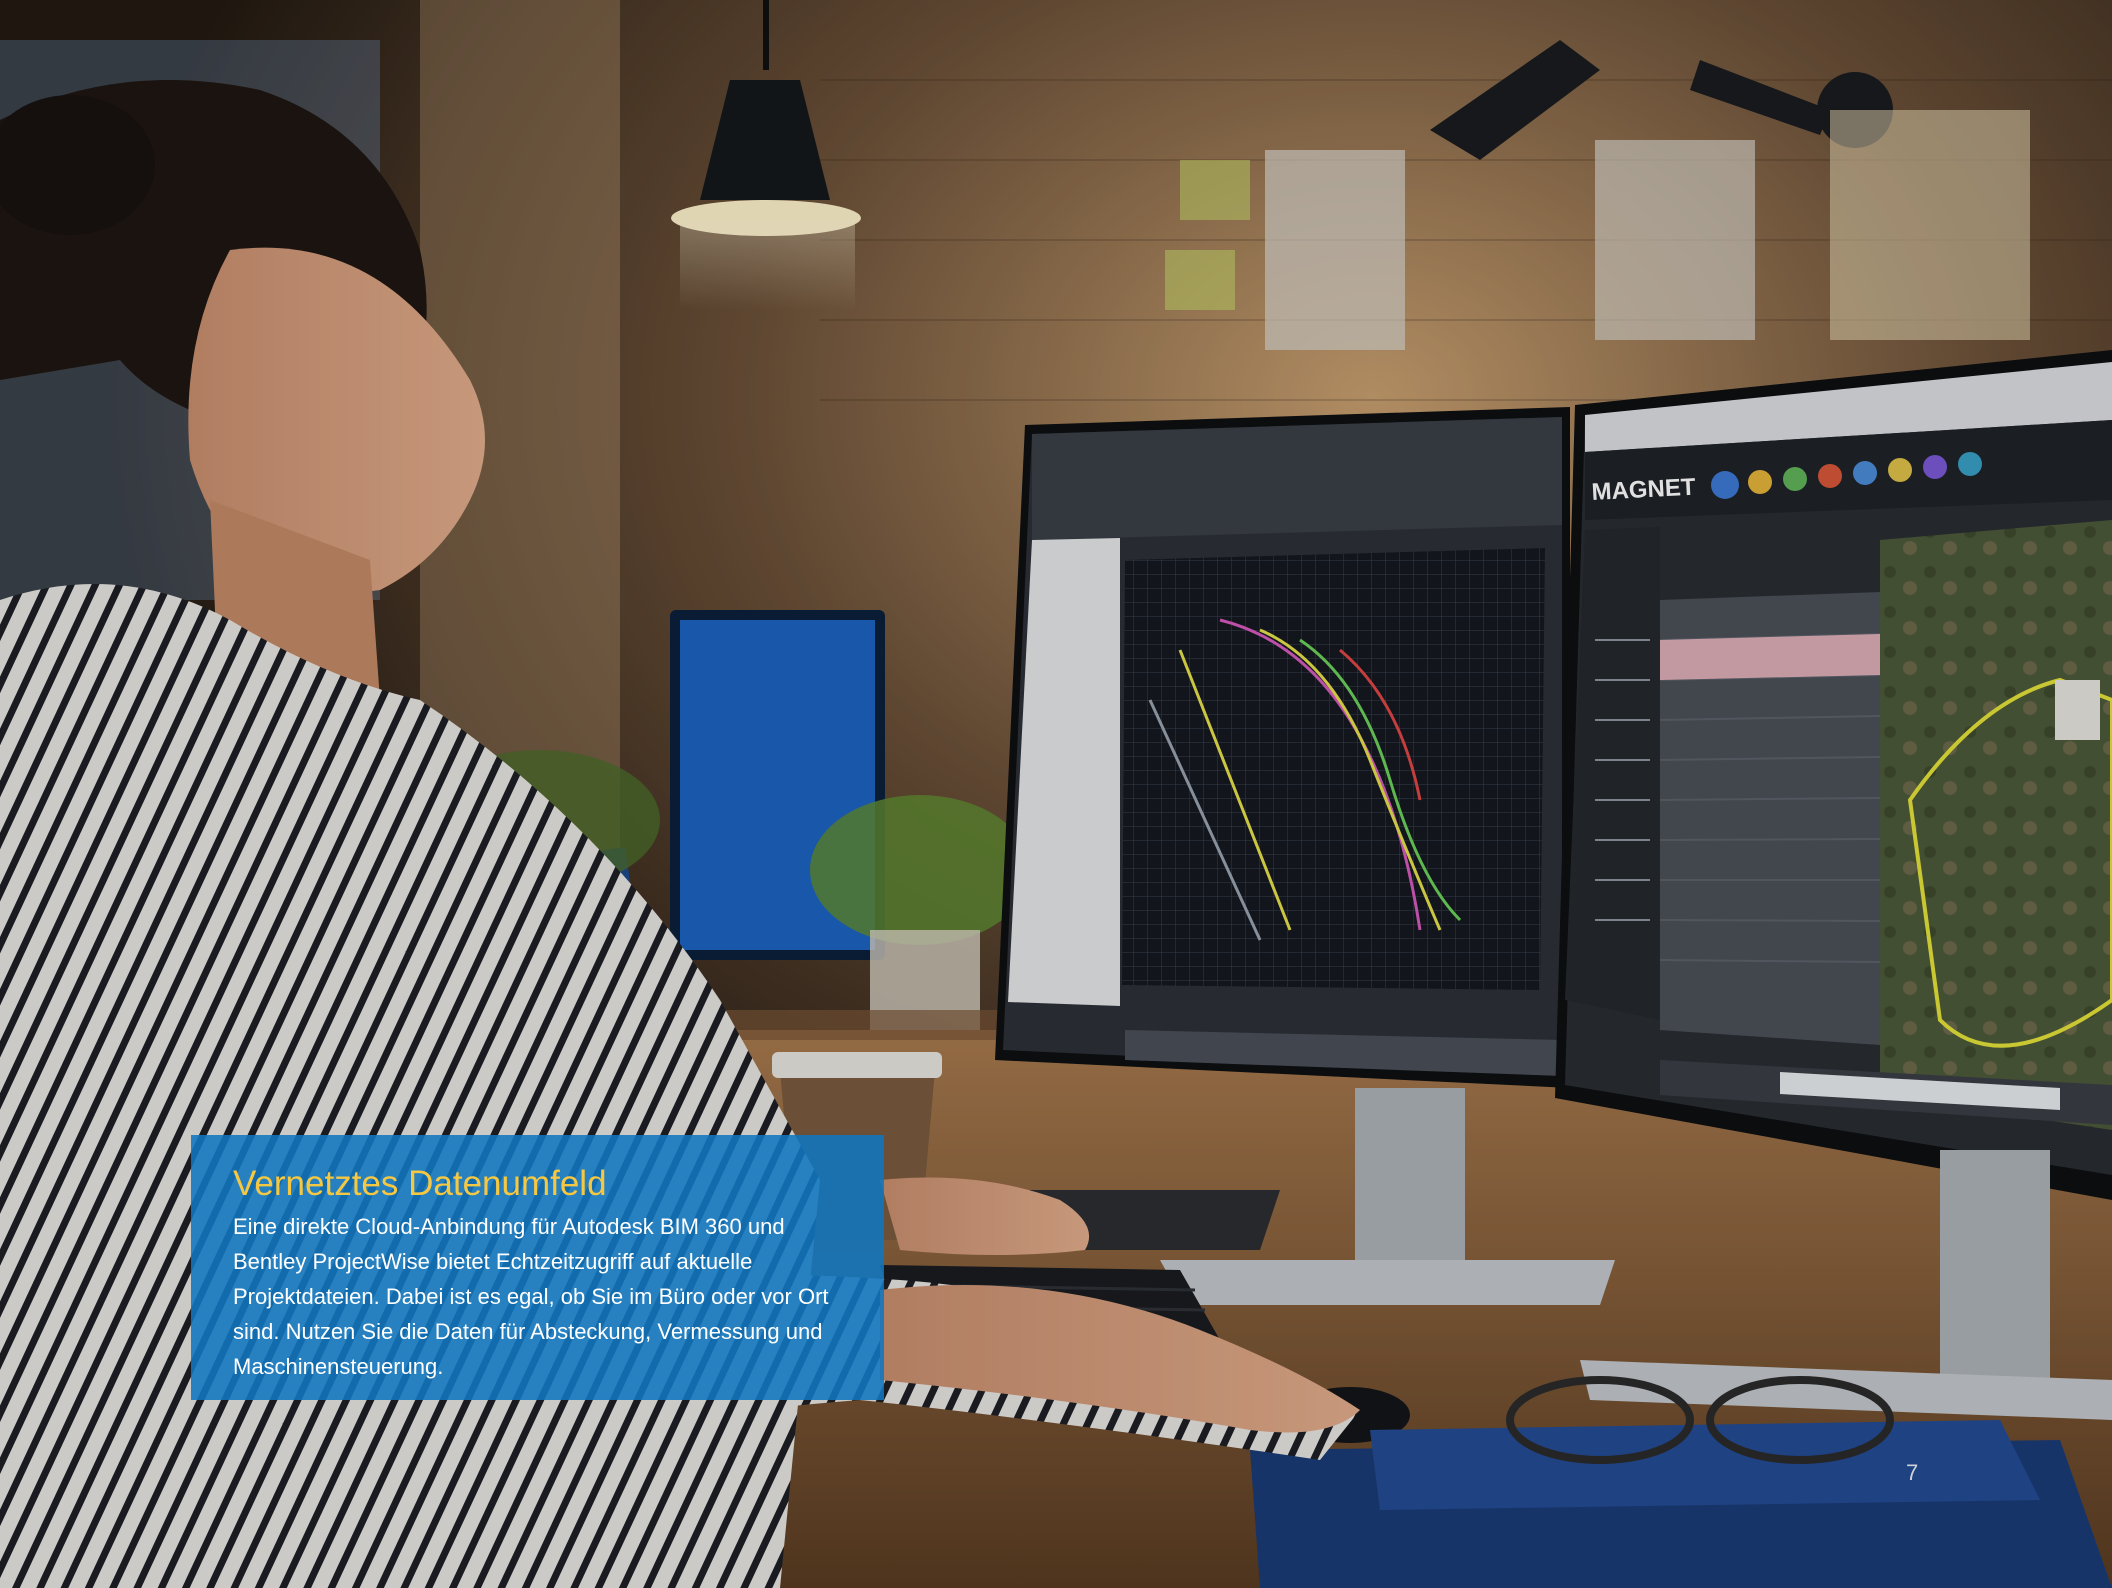  What do you see at coordinates (420, 1183) in the screenshot?
I see `caption-title: Vernetztes Datenumfeld` at bounding box center [420, 1183].